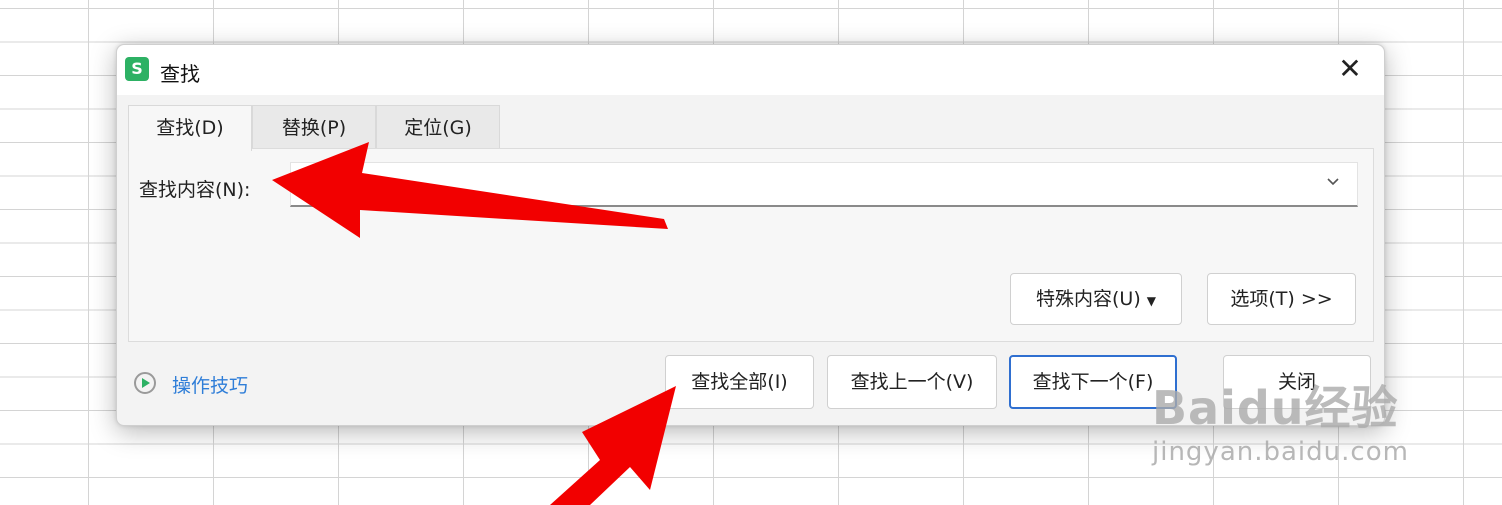 This screenshot has width=1502, height=505. Describe the element at coordinates (739, 382) in the screenshot. I see `find-all-button: 查找全部(I)` at that location.